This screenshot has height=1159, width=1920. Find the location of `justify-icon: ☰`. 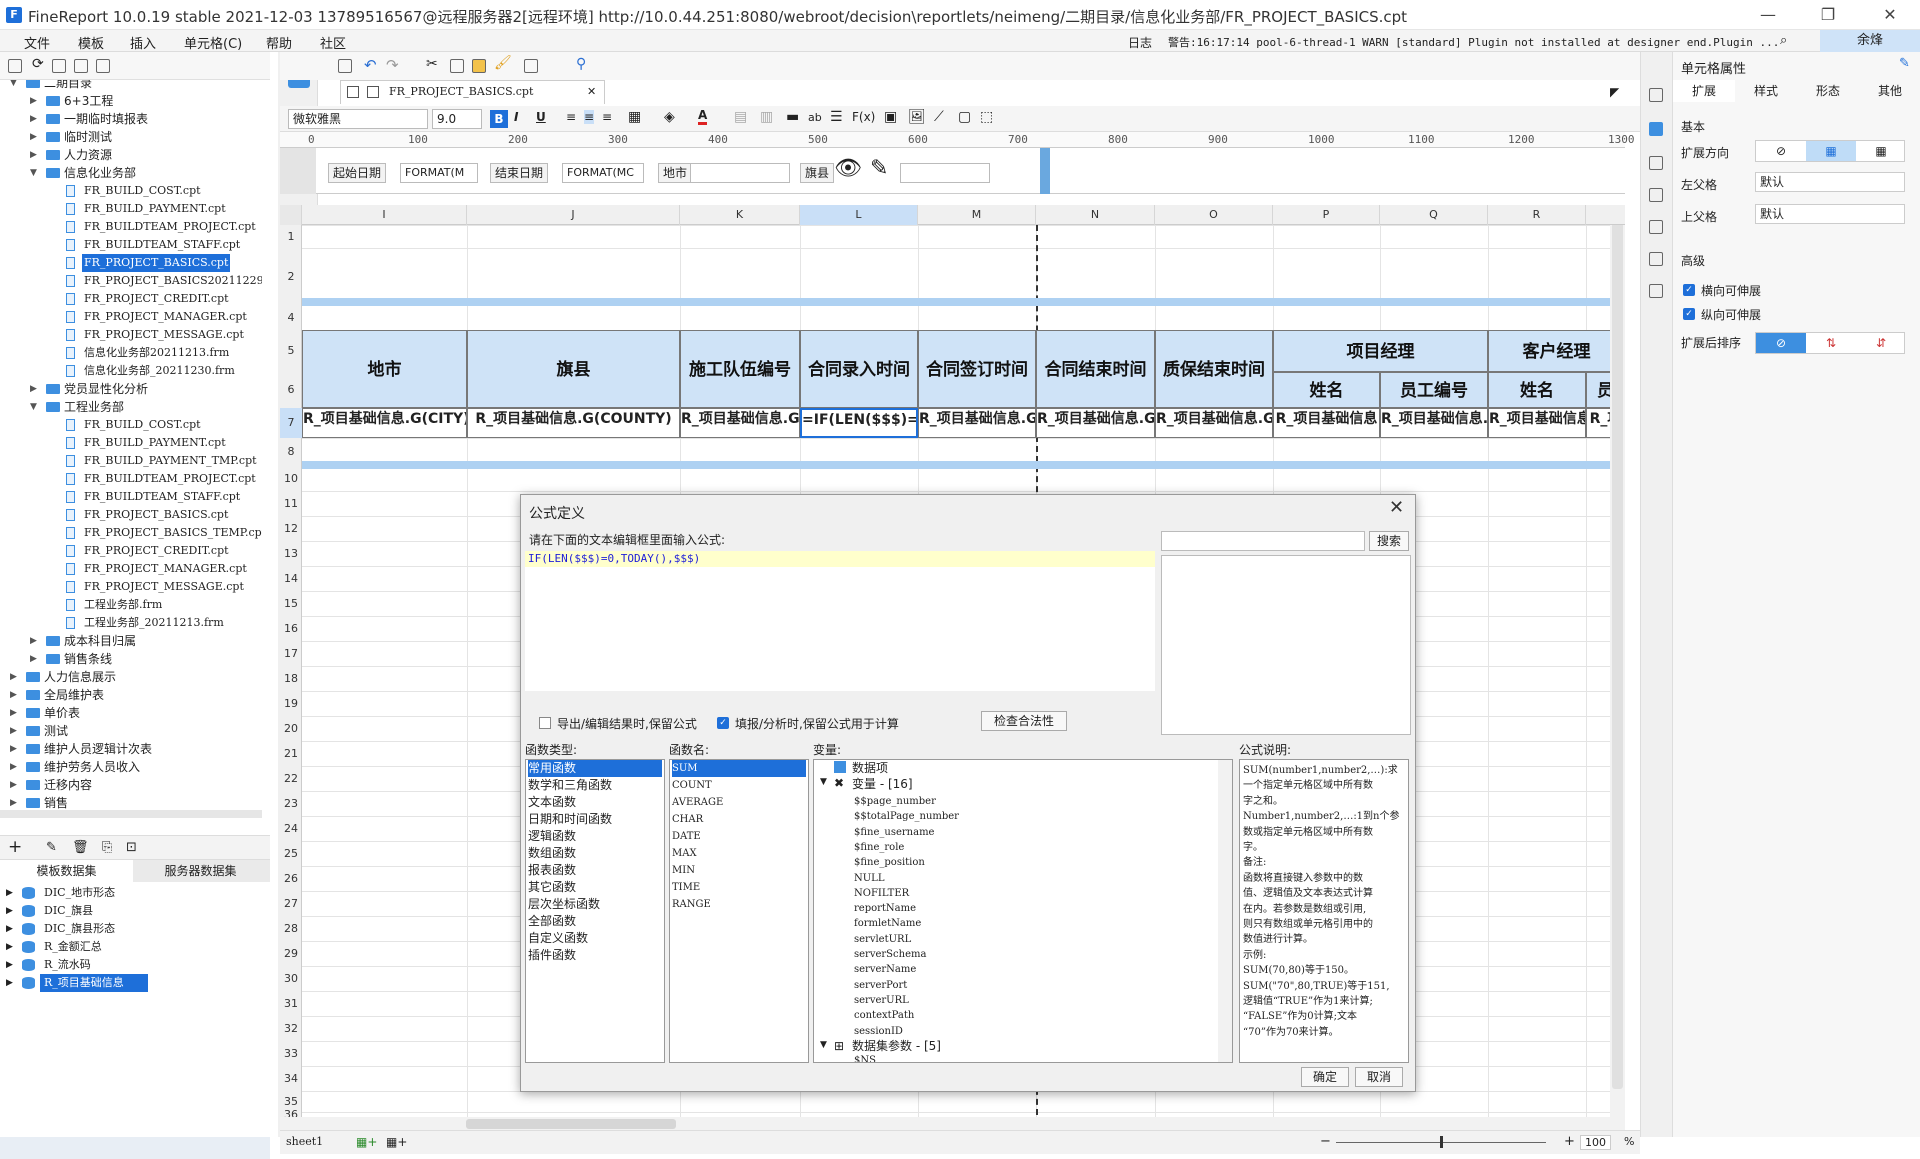

justify-icon: ☰ is located at coordinates (836, 117).